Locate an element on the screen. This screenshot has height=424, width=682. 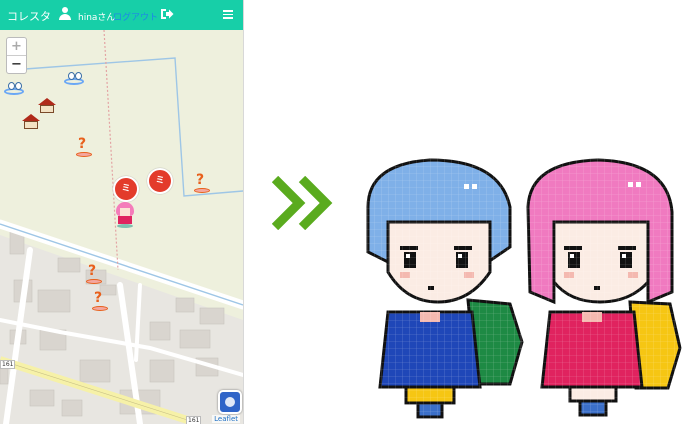
zoom-in-button: + is located at coordinates (16, 47).